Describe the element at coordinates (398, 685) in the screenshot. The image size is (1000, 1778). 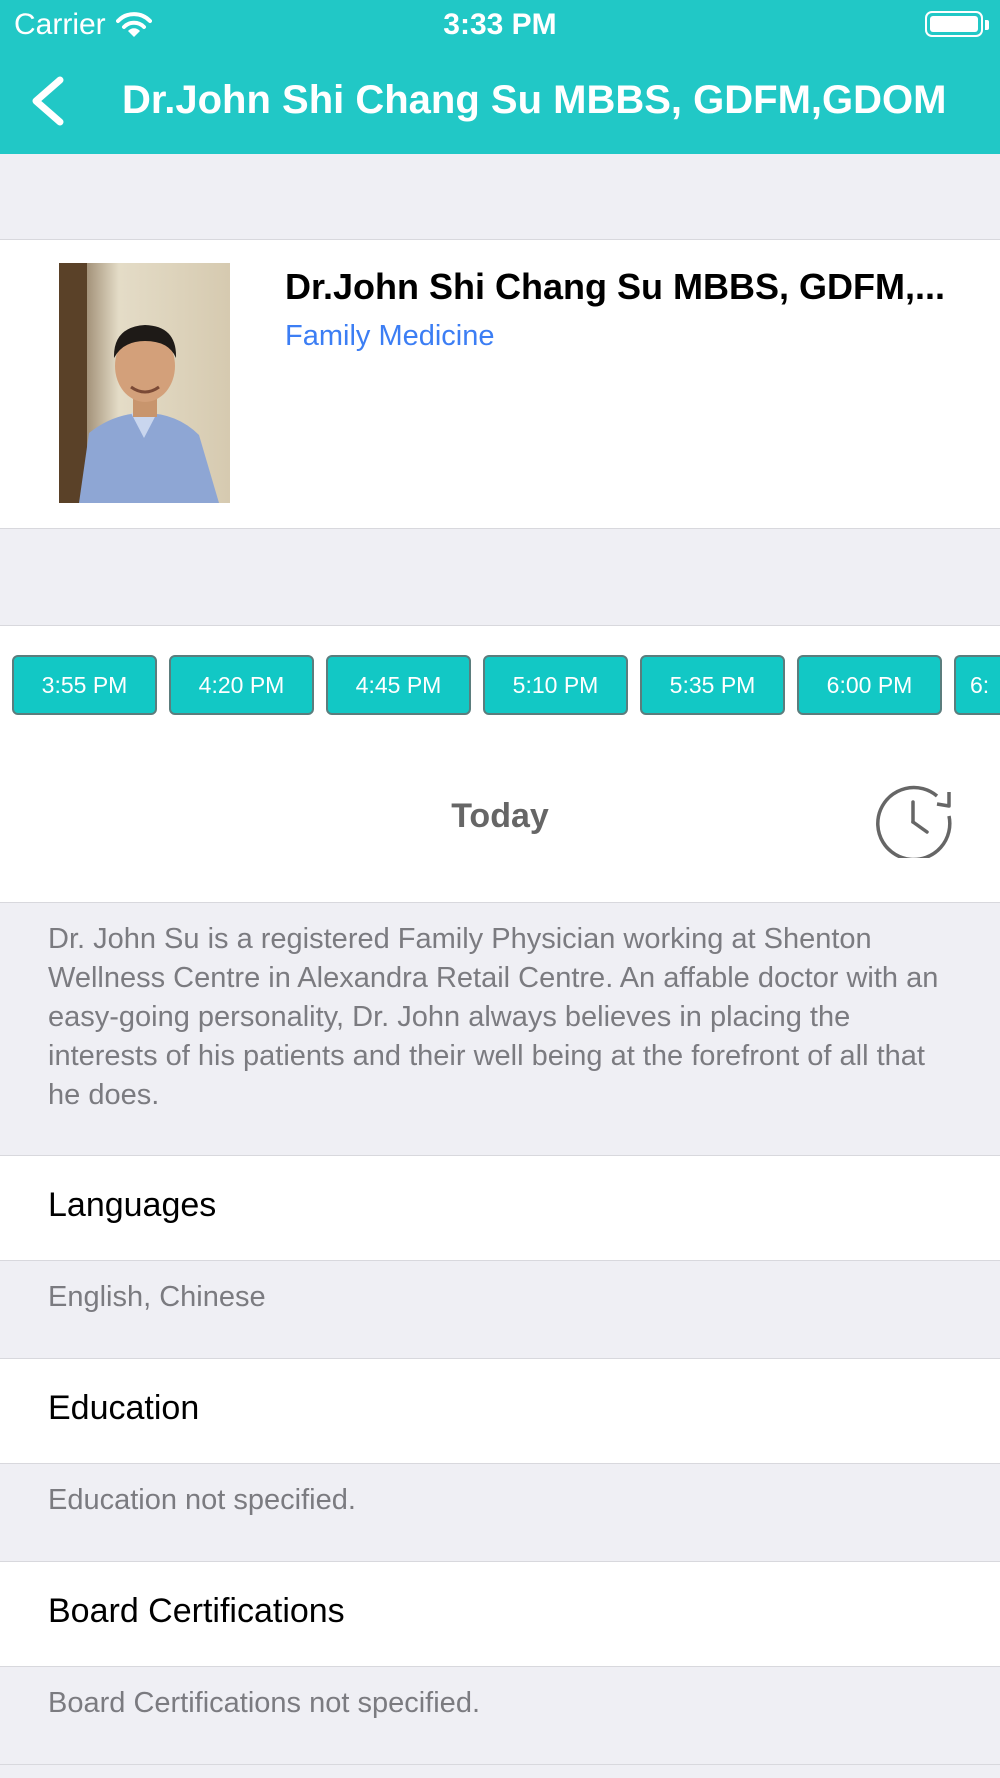
I see `time-slot: 4:45 PM` at that location.